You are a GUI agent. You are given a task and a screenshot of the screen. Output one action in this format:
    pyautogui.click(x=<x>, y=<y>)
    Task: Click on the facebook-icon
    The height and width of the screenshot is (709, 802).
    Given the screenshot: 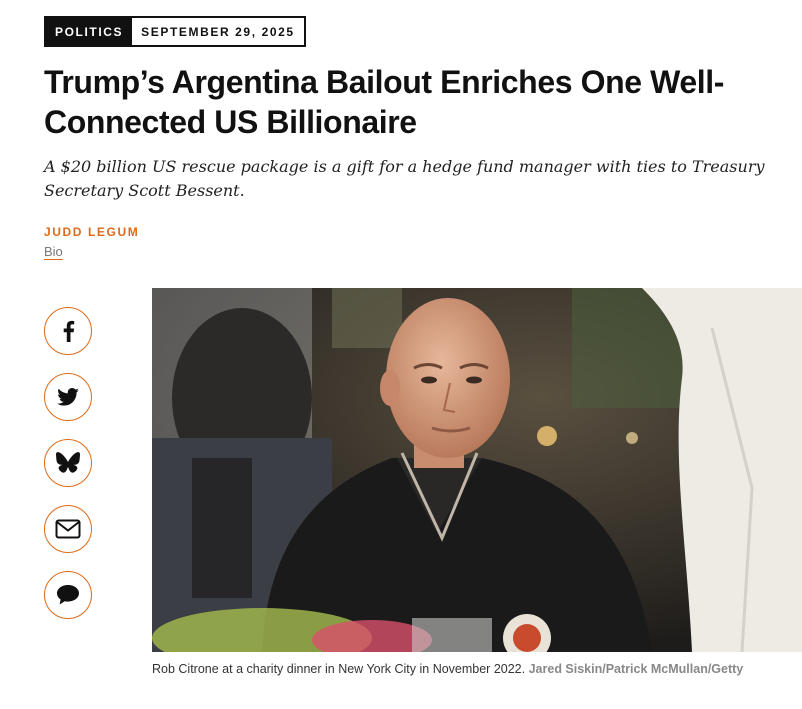 What is the action you would take?
    pyautogui.click(x=69, y=331)
    